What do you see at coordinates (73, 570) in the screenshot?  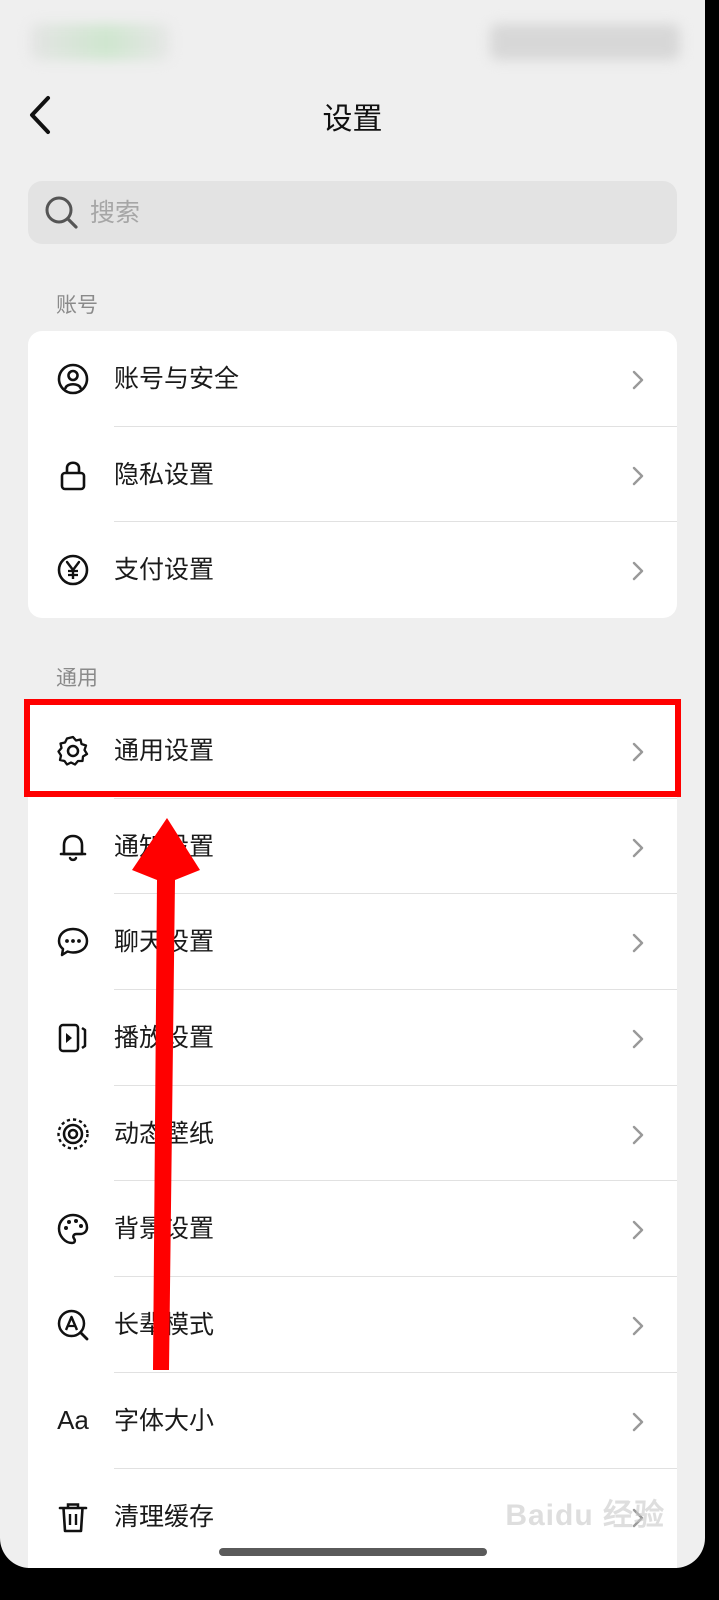 I see `yen-circle-icon` at bounding box center [73, 570].